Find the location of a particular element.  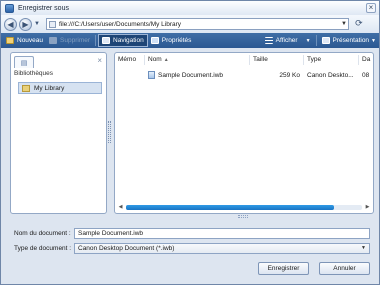

delete-button-label: Supprimer is located at coordinates (75, 40).